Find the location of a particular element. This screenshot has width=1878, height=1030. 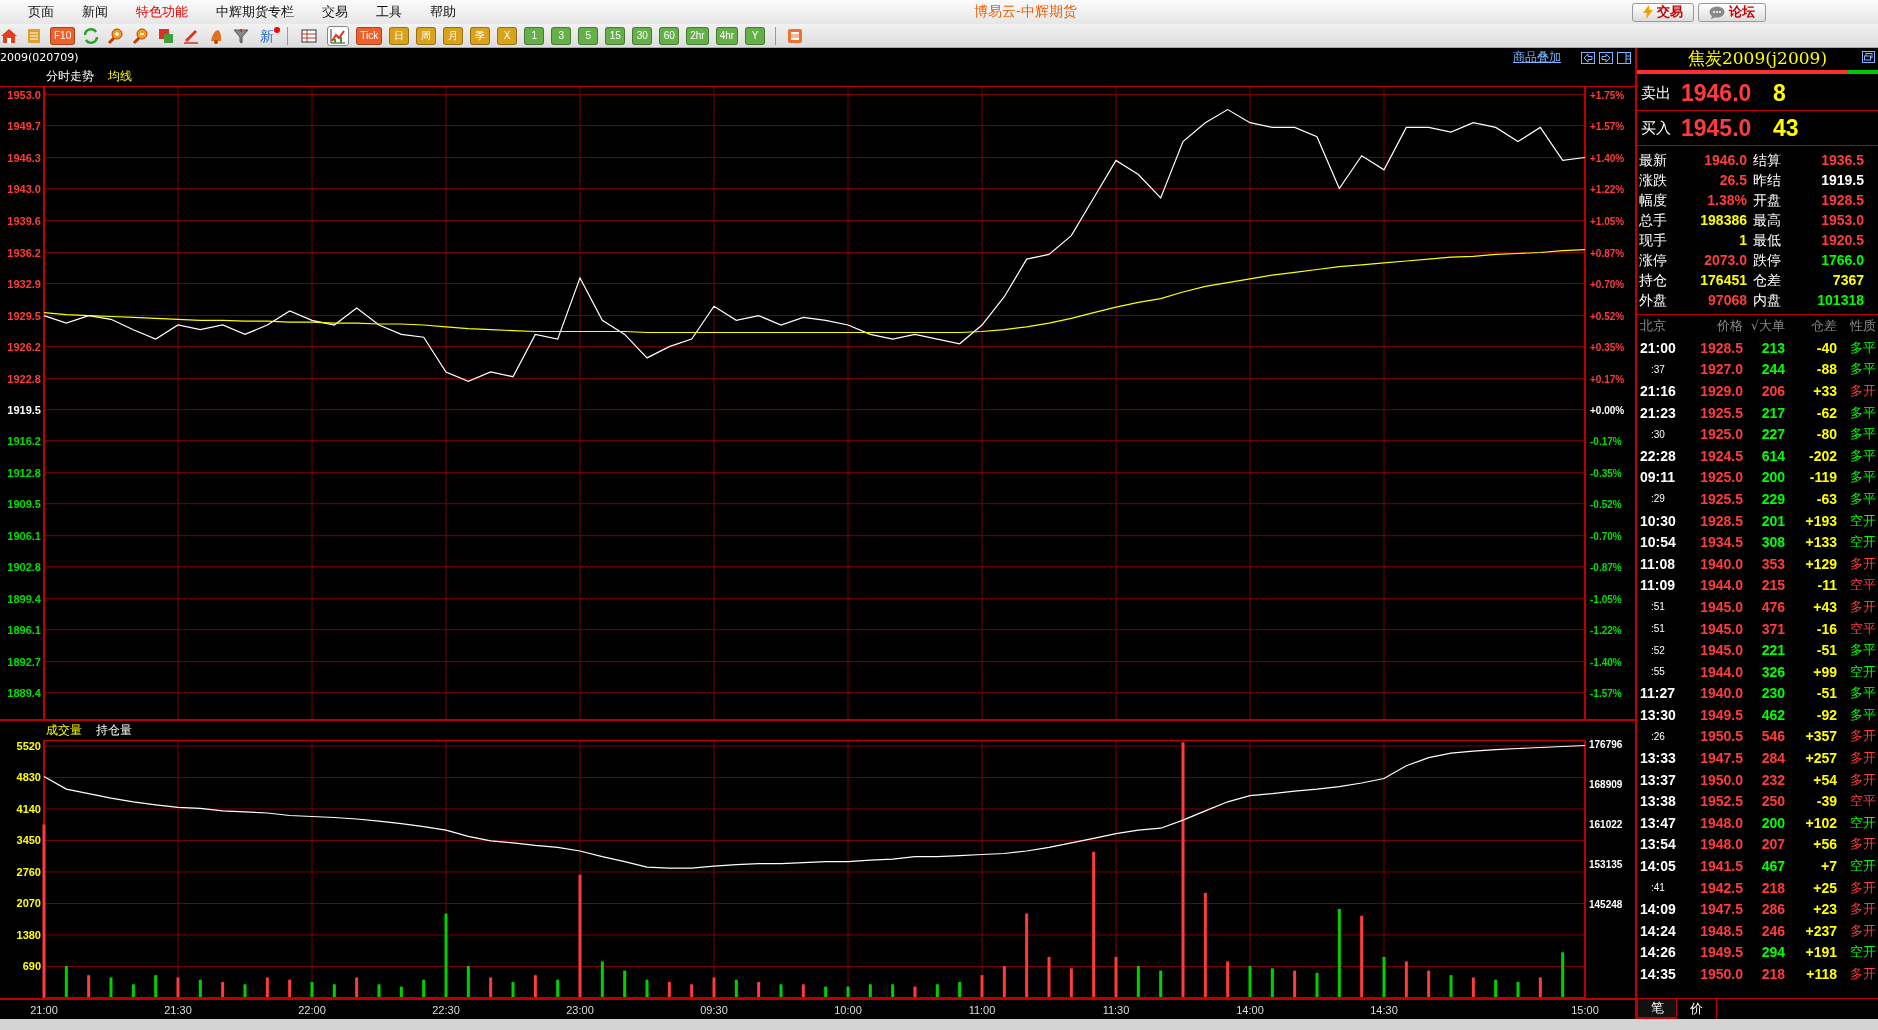

trade-time: 21:00 is located at coordinates (1658, 347).